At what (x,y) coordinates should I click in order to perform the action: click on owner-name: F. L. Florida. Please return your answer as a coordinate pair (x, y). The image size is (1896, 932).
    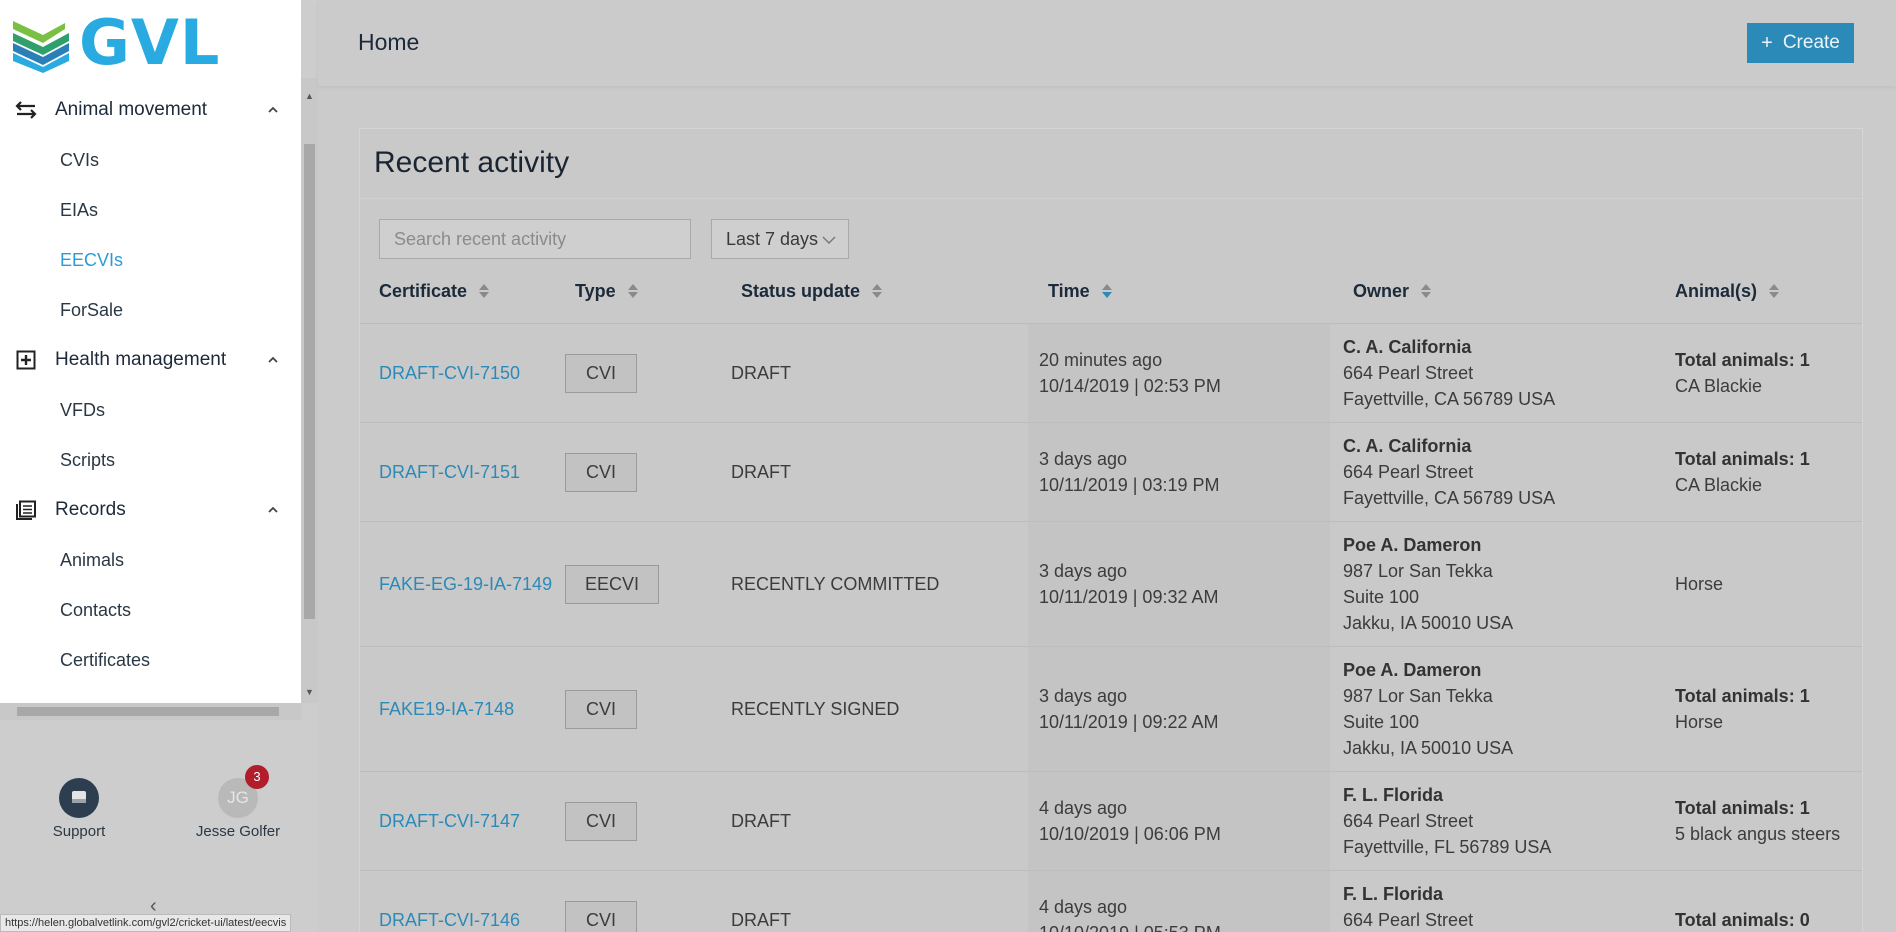
    Looking at the image, I should click on (1393, 795).